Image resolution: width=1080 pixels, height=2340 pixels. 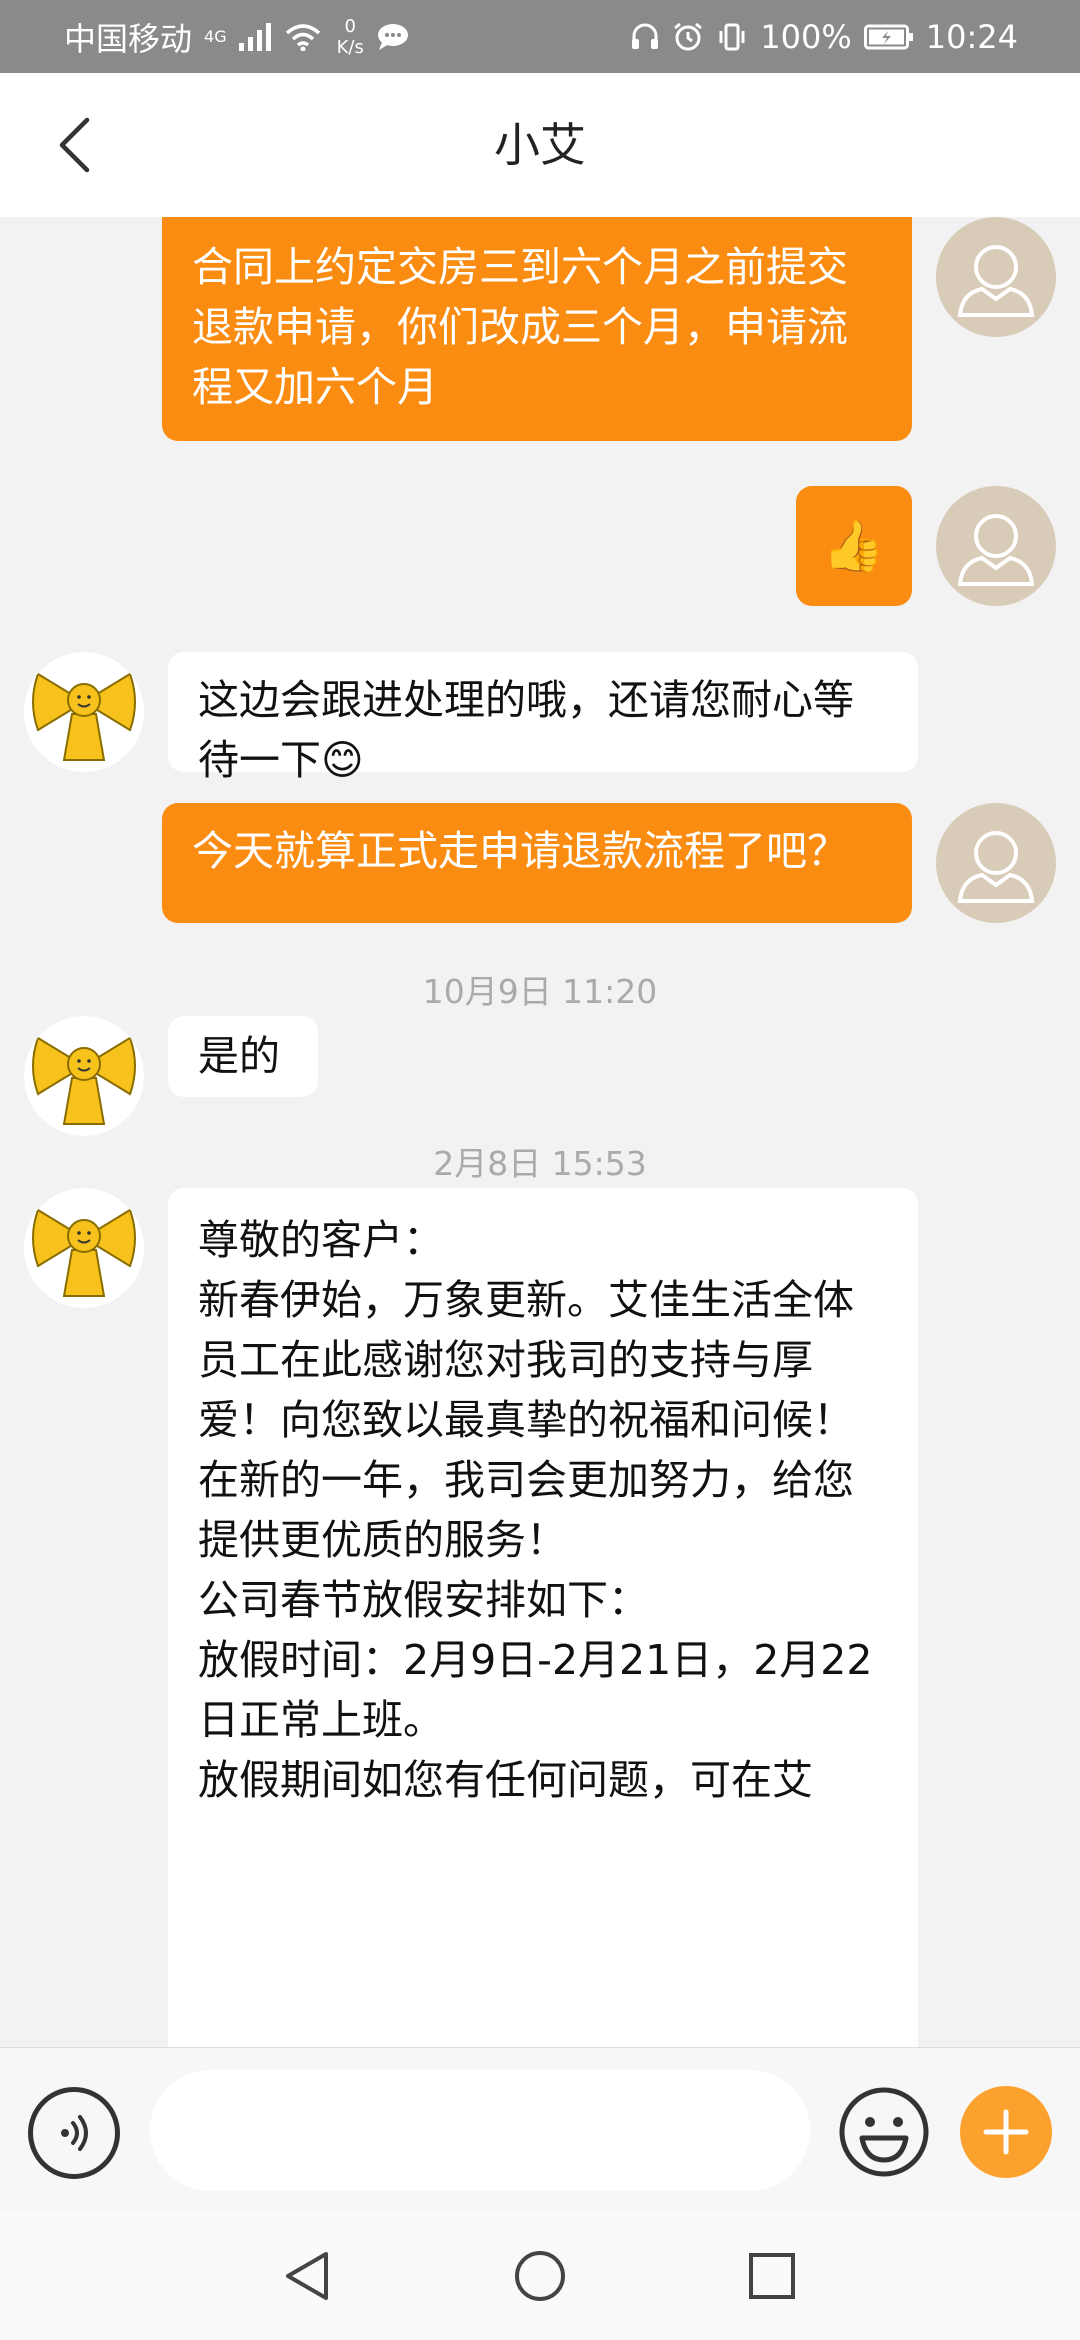 What do you see at coordinates (350, 47) in the screenshot?
I see `network-speed-unit: K/s` at bounding box center [350, 47].